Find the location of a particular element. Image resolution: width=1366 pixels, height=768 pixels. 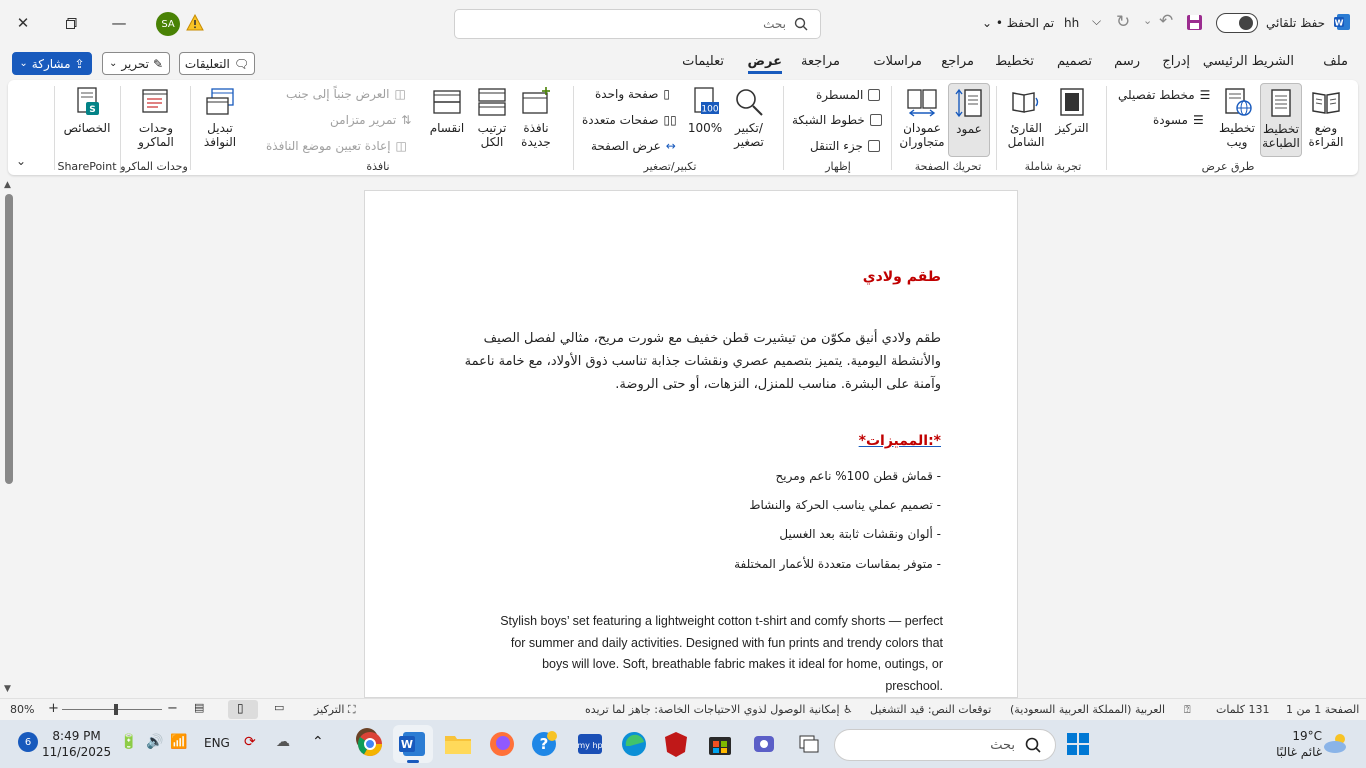

view-side-by-side-button: ◫ العرض جنباً إلى جنب is located at coordinates (346, 94).